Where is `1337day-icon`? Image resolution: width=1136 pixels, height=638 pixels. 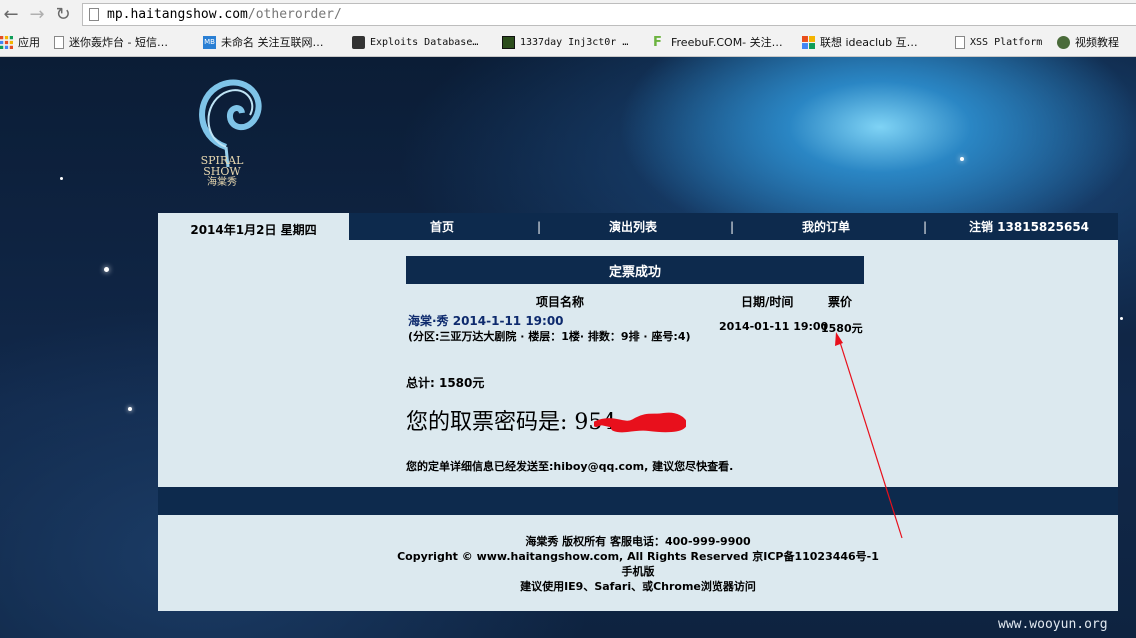 1337day-icon is located at coordinates (508, 42).